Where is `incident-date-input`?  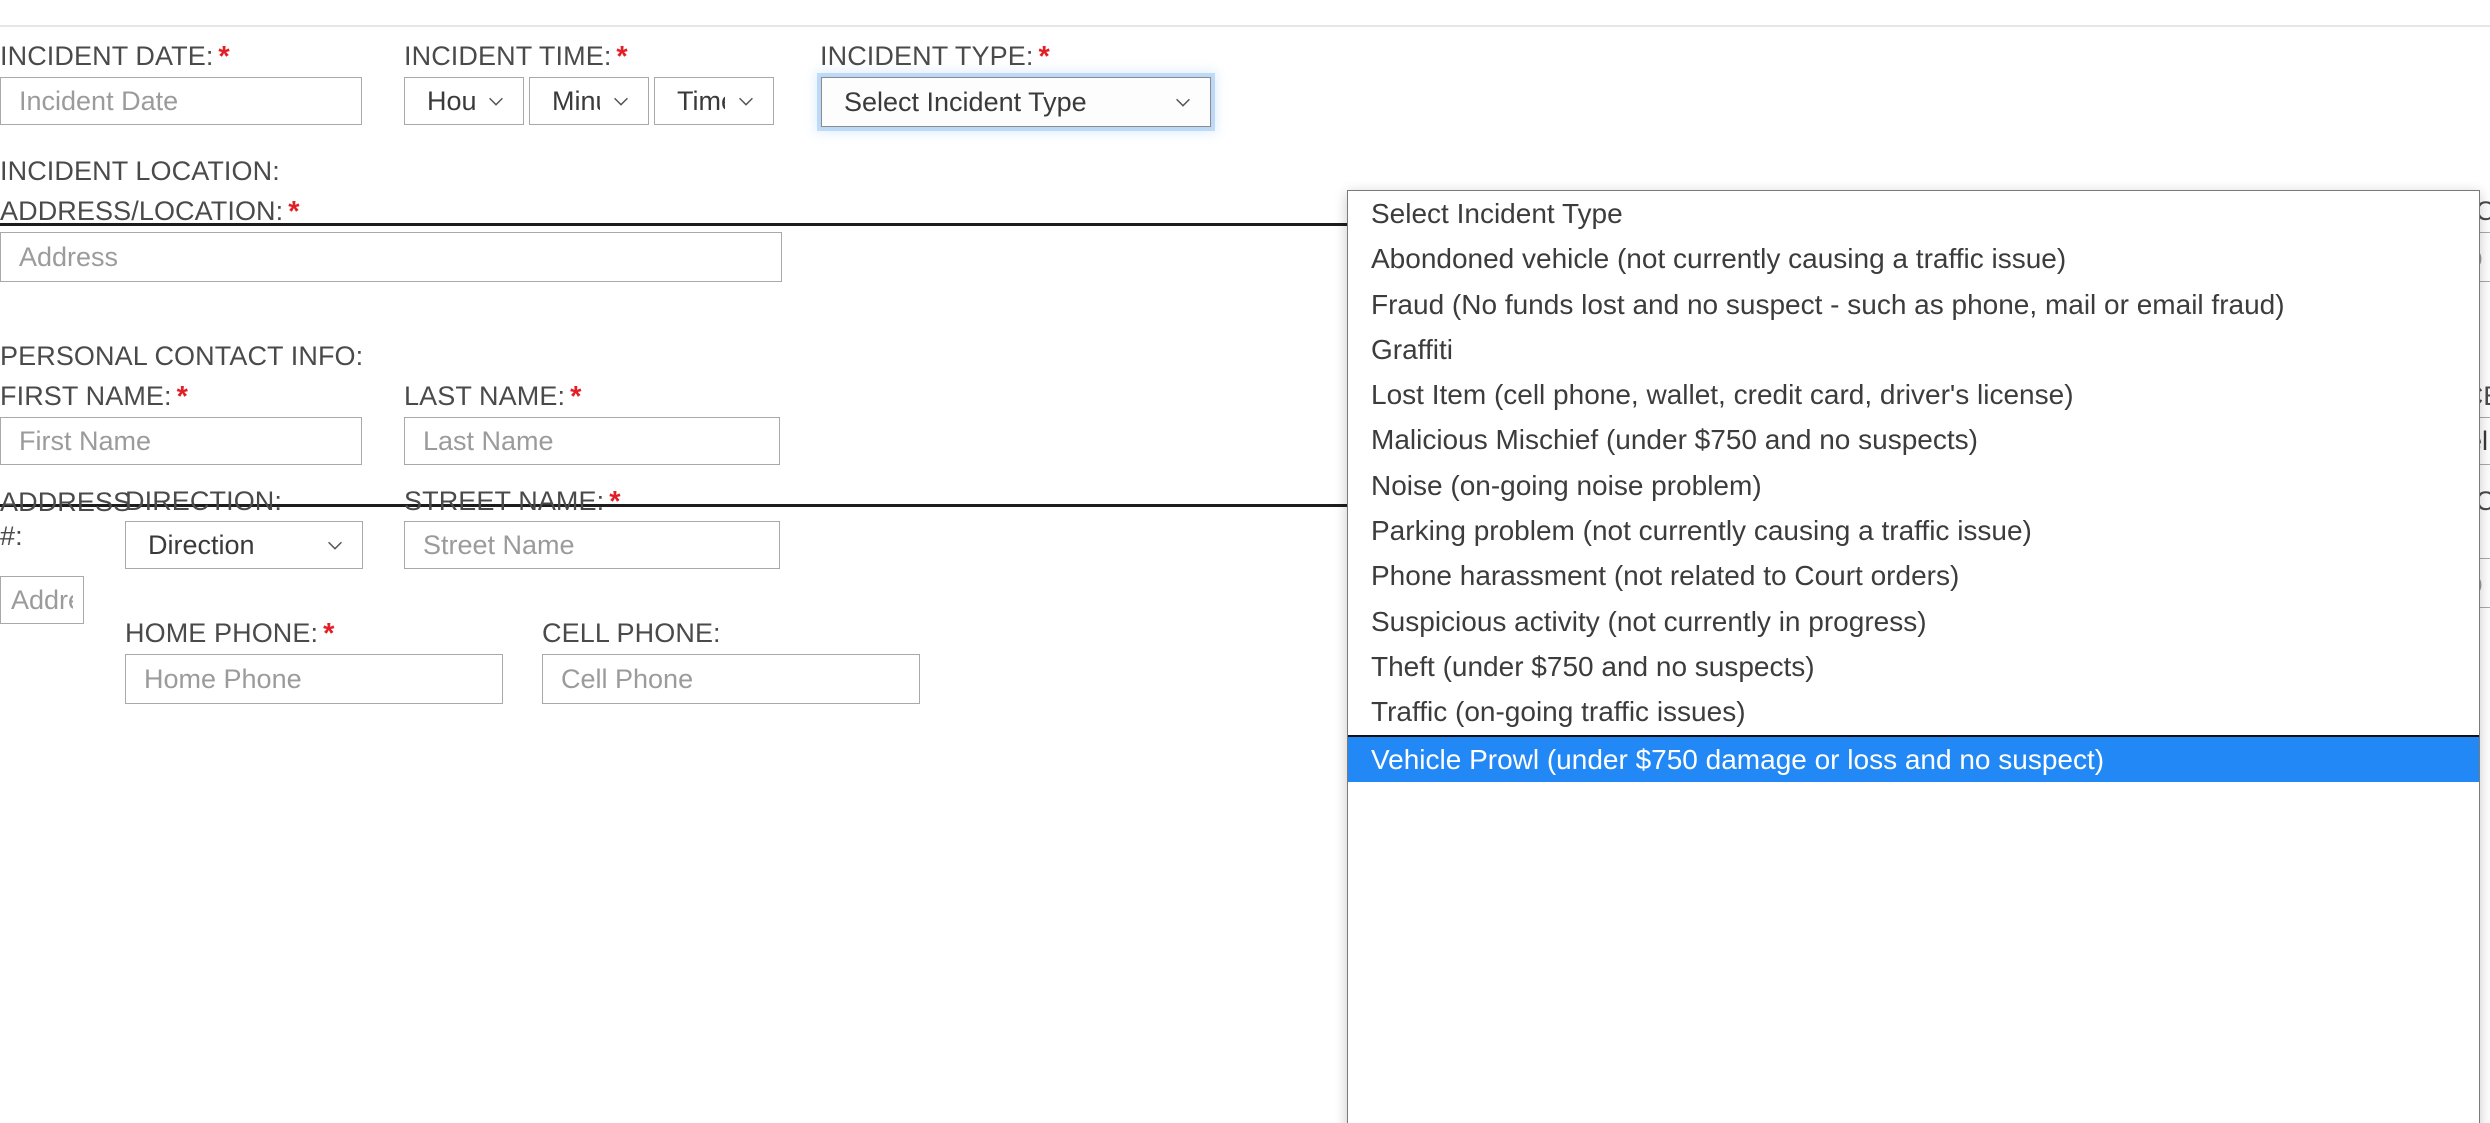
incident-date-input is located at coordinates (181, 101).